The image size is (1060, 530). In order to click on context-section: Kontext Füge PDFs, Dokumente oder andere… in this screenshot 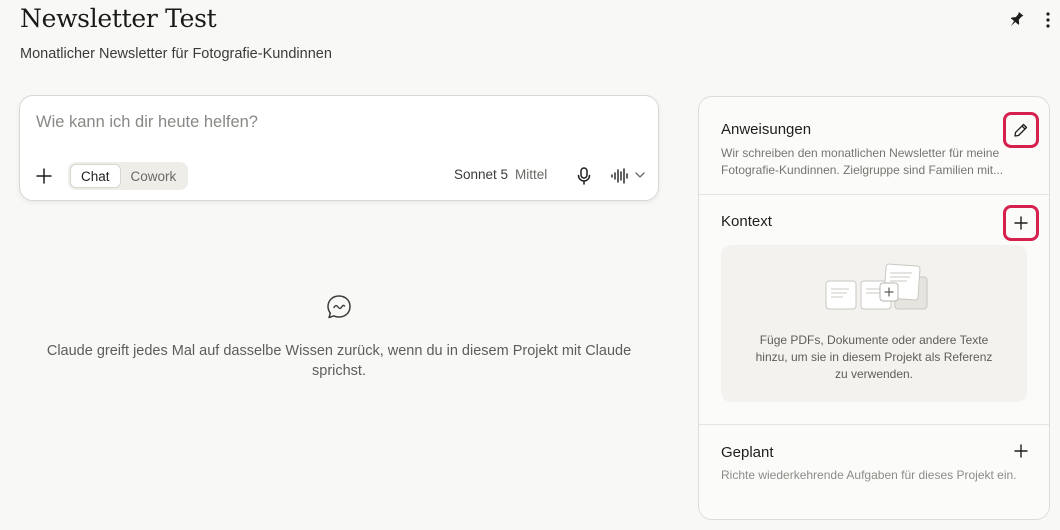, I will do `click(874, 309)`.